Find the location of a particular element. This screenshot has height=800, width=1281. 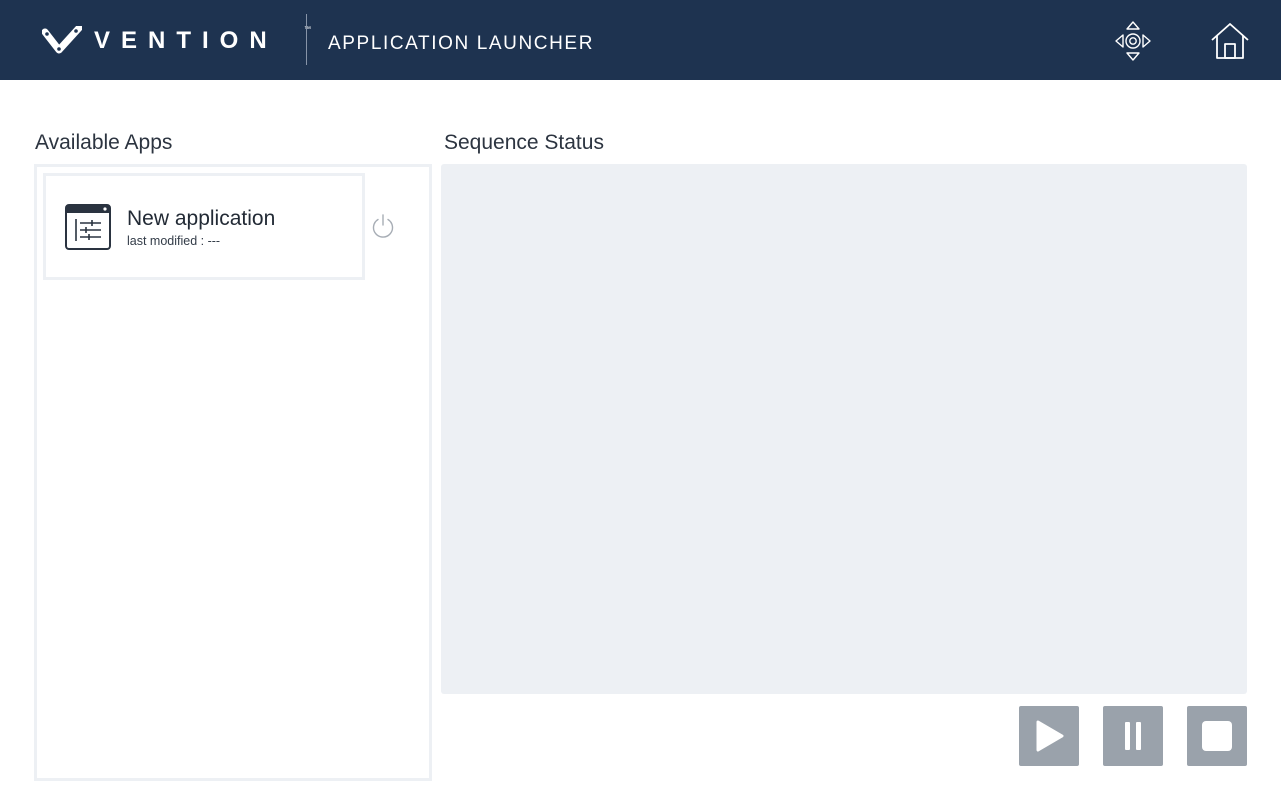

vention-logo-mark is located at coordinates (62, 40).